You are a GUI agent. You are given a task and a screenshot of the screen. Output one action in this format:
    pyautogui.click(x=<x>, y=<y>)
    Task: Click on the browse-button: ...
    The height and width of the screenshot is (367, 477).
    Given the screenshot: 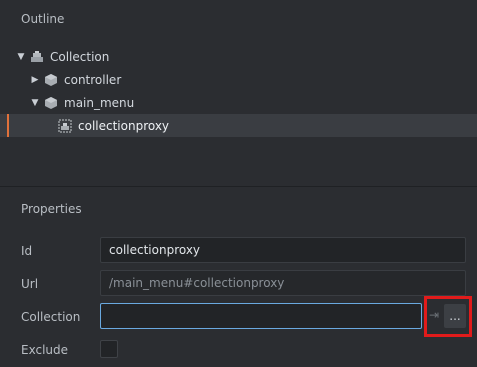 What is the action you would take?
    pyautogui.click(x=455, y=316)
    